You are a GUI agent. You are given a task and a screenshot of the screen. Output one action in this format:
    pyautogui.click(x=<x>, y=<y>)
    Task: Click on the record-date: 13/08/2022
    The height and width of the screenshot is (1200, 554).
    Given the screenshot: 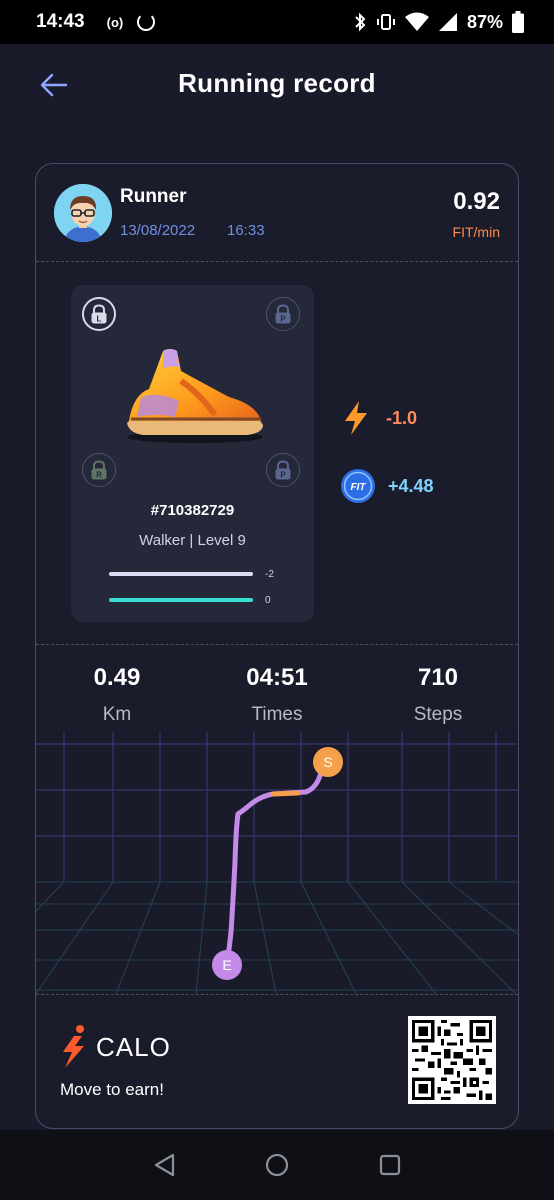 What is the action you would take?
    pyautogui.click(x=158, y=230)
    